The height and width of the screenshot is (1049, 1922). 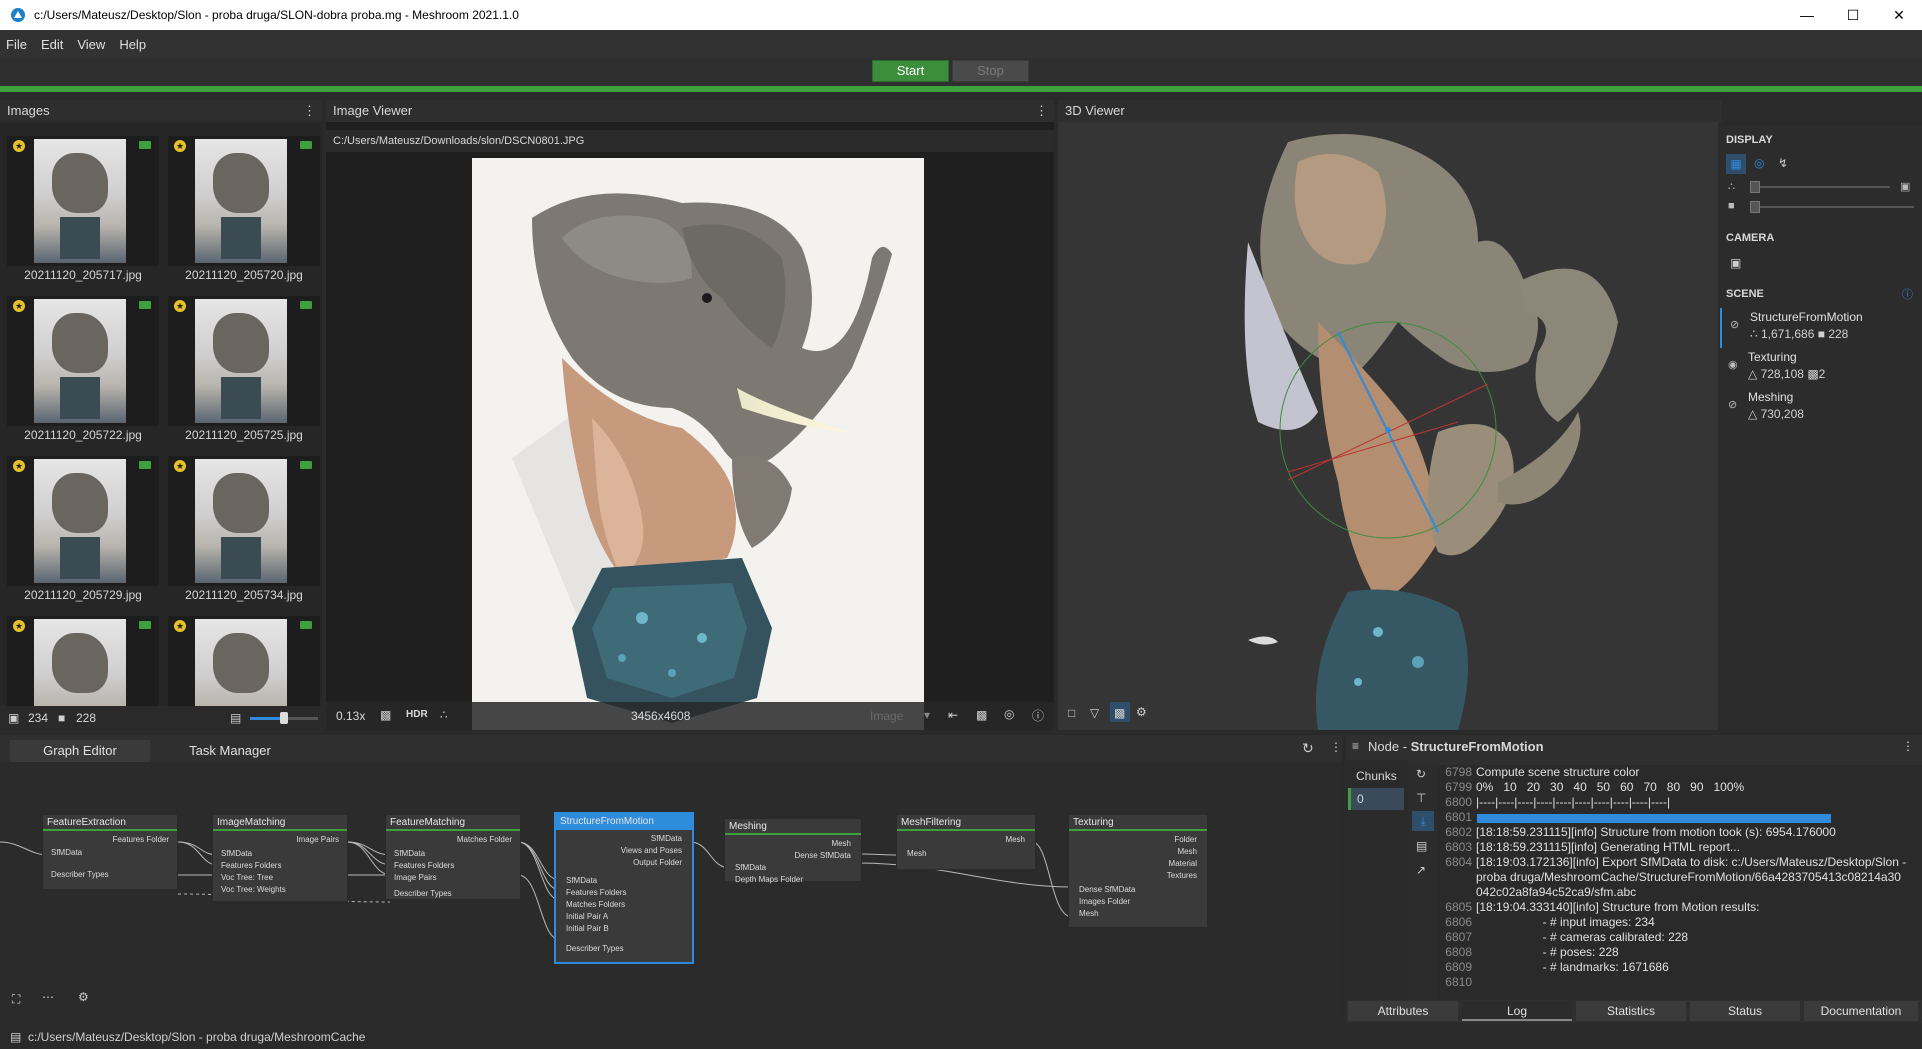 What do you see at coordinates (1821, 408) in the screenshot?
I see `scene-item-meshing: ⊘ Meshing △ 730,208` at bounding box center [1821, 408].